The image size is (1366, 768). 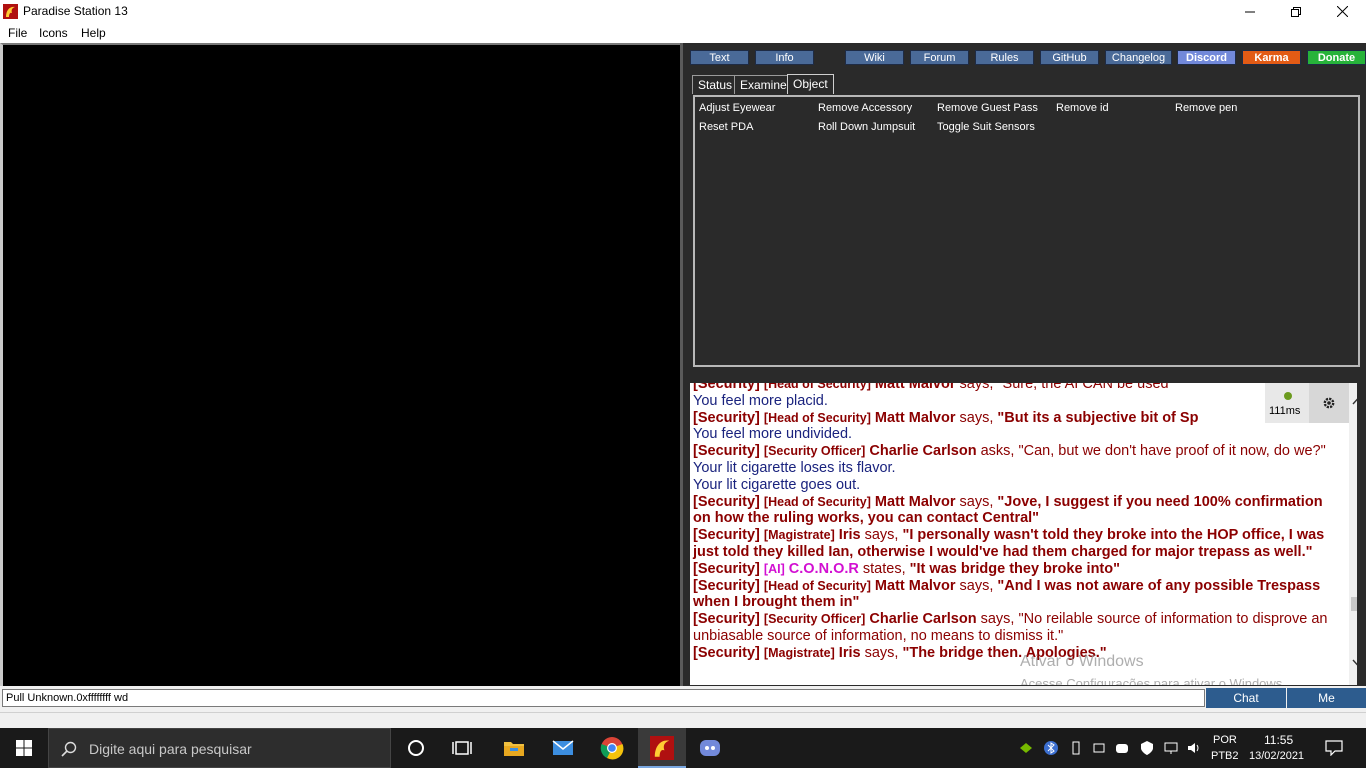 What do you see at coordinates (1206, 57) in the screenshot?
I see `discord-button: Discord` at bounding box center [1206, 57].